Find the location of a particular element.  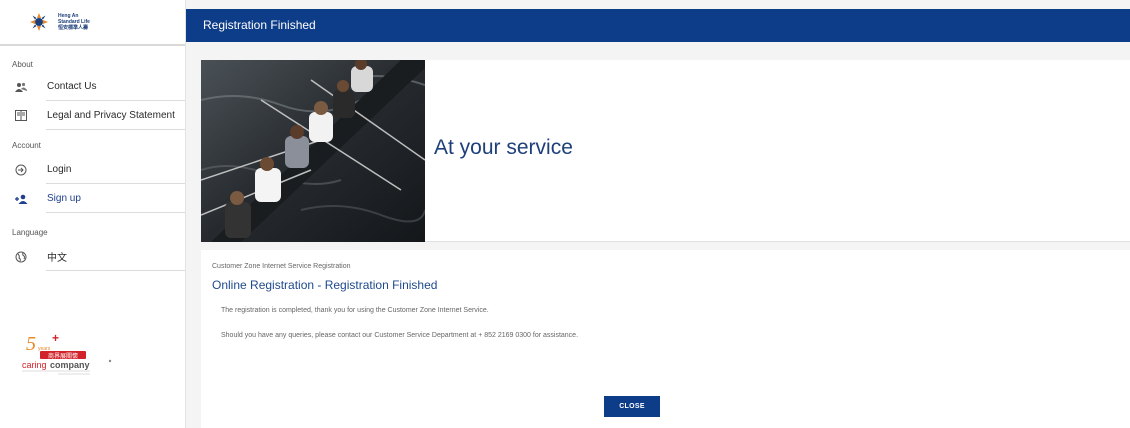

sidebar-item-label: Contact Us is located at coordinates (72, 86).